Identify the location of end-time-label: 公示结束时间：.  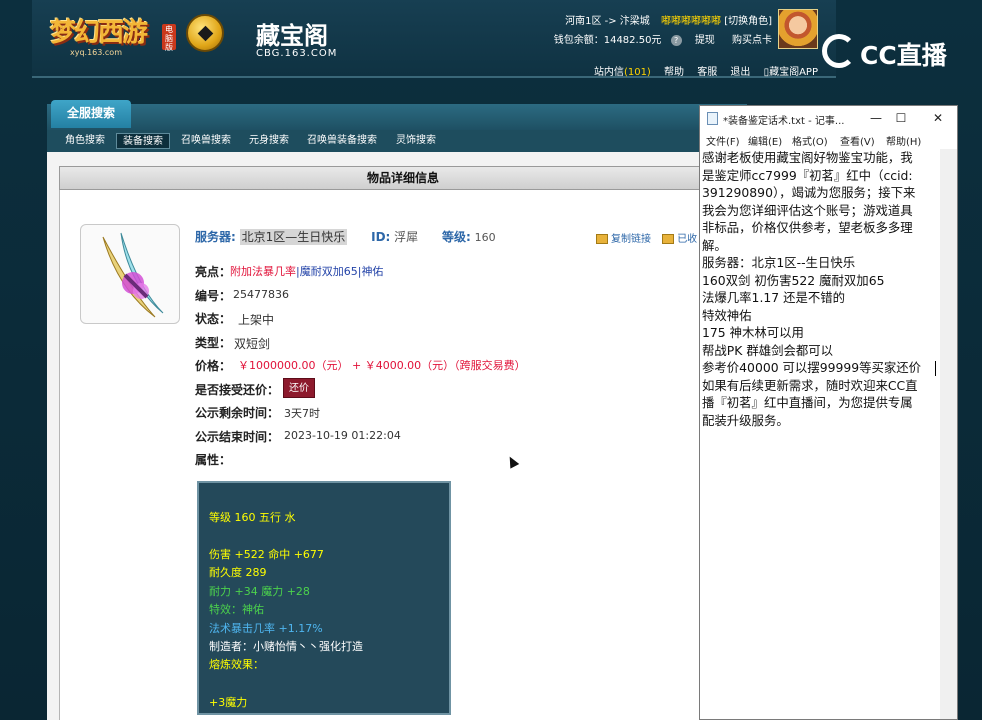
(237, 437).